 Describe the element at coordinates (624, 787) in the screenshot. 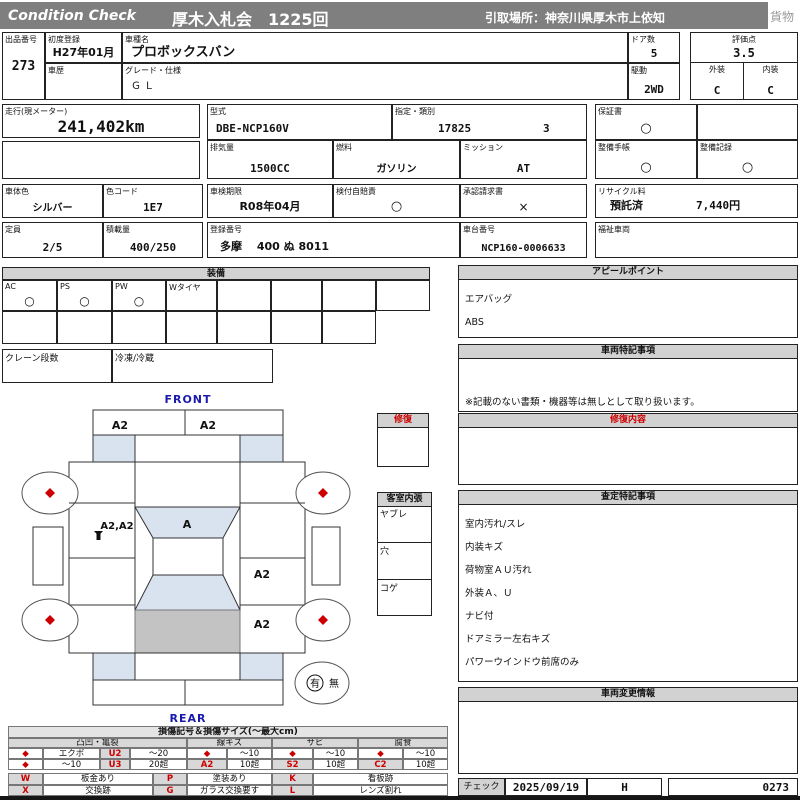

I see `check-inspector-cell: H` at that location.